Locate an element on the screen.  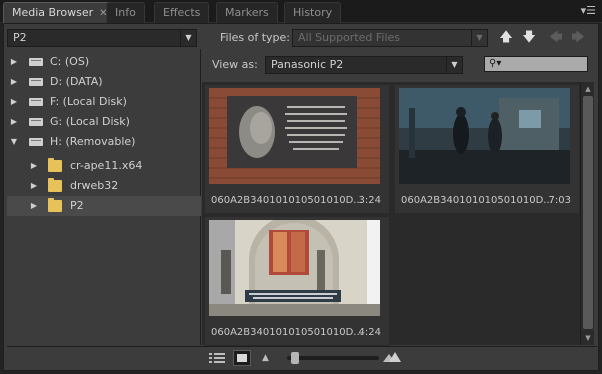
move-down-icon: 🡇 is located at coordinates (529, 38).